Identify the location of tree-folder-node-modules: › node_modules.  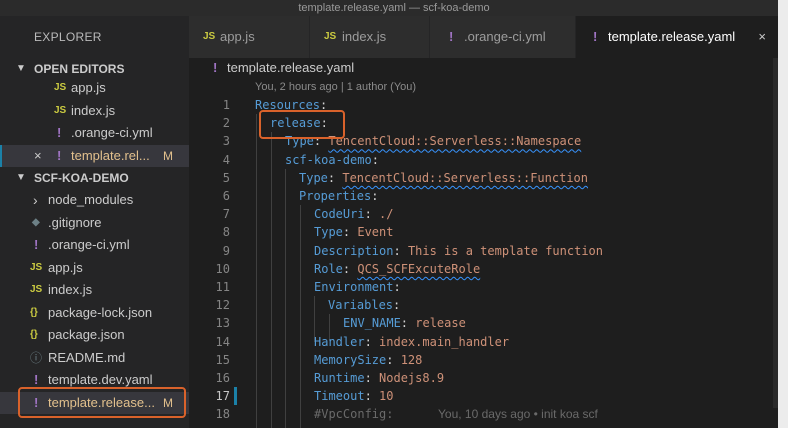
(94, 200).